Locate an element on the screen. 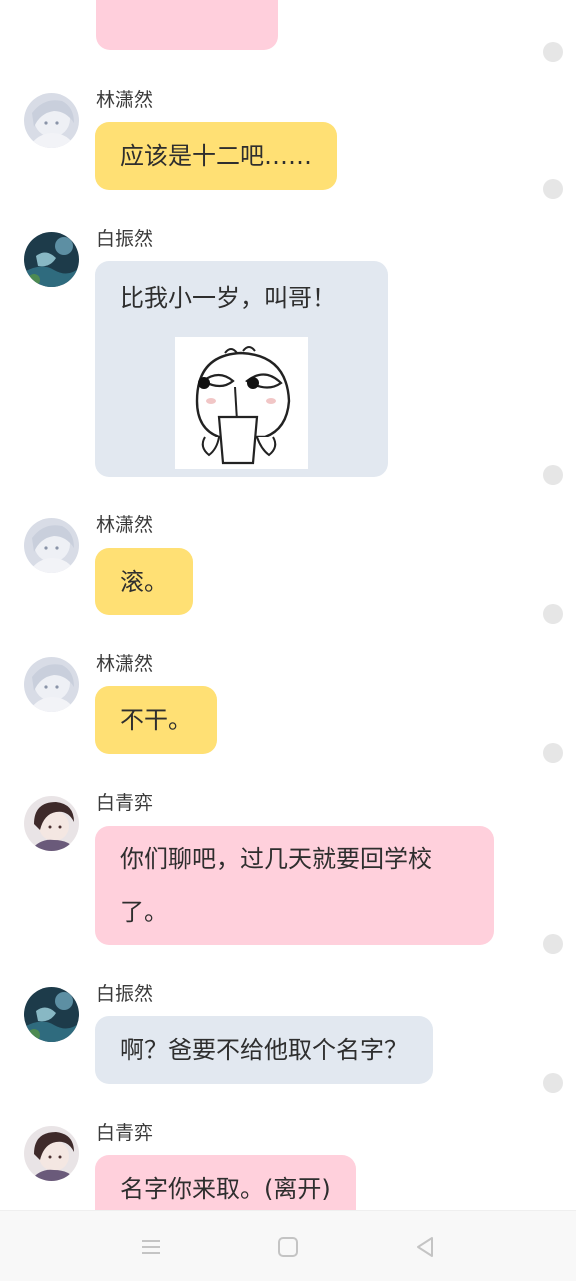 This screenshot has height=1281, width=576. message-text: 名字你来取。(离开) is located at coordinates (225, 1189).